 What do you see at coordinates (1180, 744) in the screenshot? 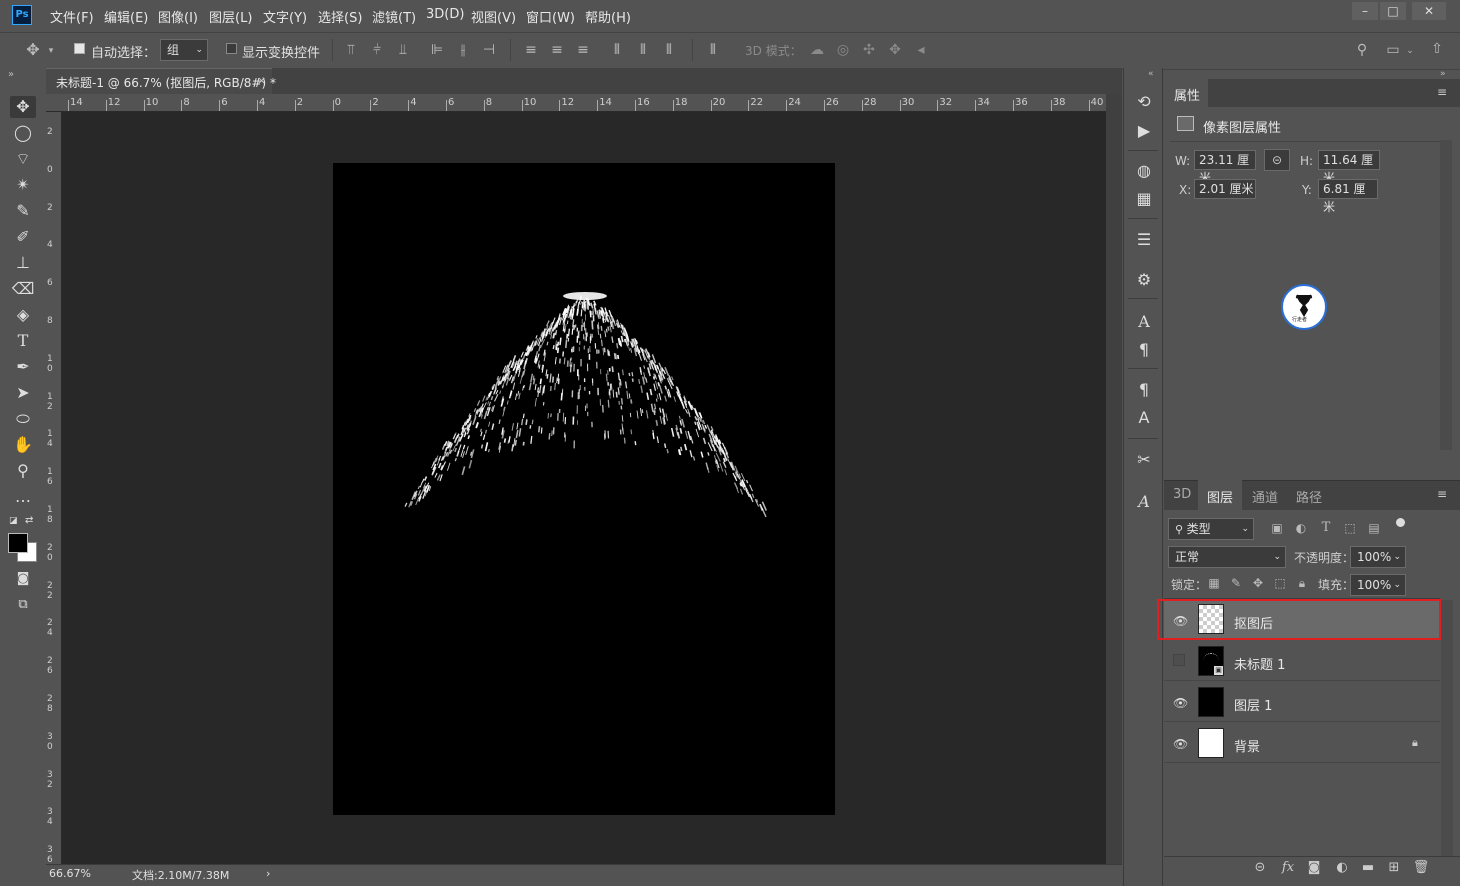
I see `visibility-eye-icon: 👁︎` at bounding box center [1180, 744].